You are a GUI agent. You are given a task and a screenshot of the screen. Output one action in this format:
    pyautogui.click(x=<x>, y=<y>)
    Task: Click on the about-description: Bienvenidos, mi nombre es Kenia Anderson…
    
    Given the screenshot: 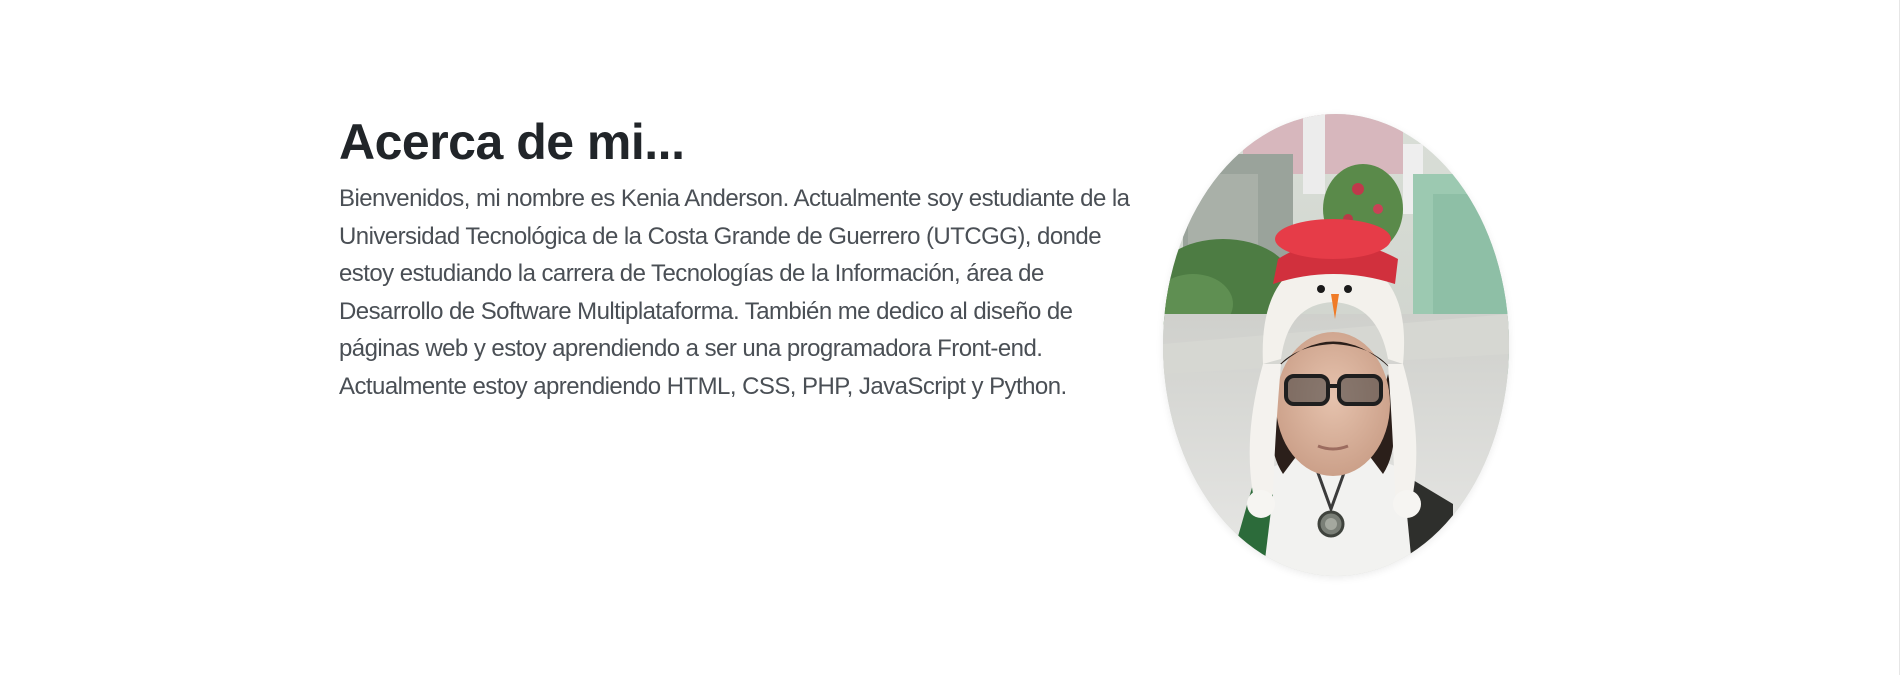 What is the action you would take?
    pyautogui.click(x=734, y=292)
    